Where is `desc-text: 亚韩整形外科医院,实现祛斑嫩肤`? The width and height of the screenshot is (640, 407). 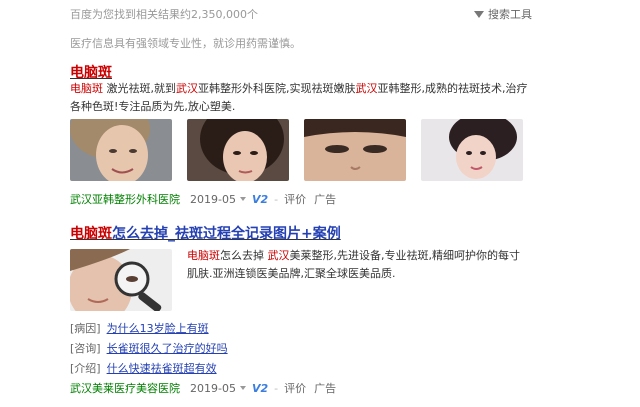 desc-text: 亚韩整形外科医院,实现祛斑嫩肤 is located at coordinates (277, 88).